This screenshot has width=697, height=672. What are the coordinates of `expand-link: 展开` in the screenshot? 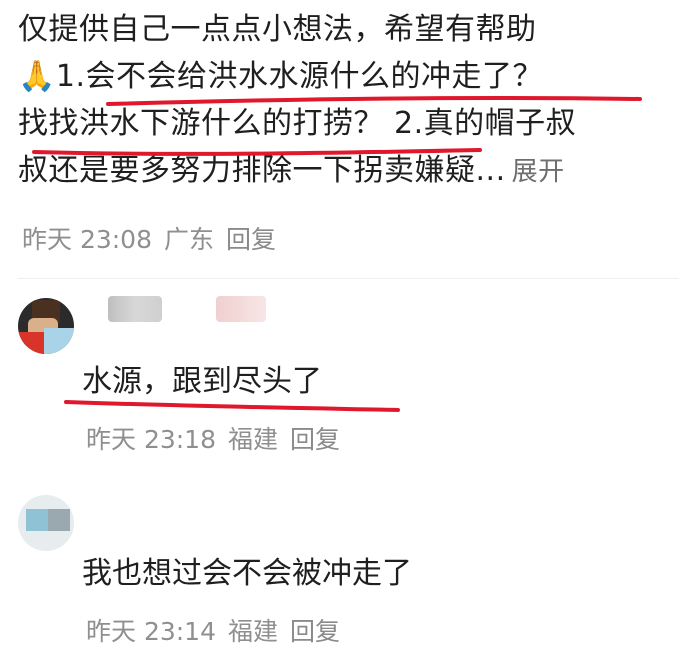 It's located at (538, 172).